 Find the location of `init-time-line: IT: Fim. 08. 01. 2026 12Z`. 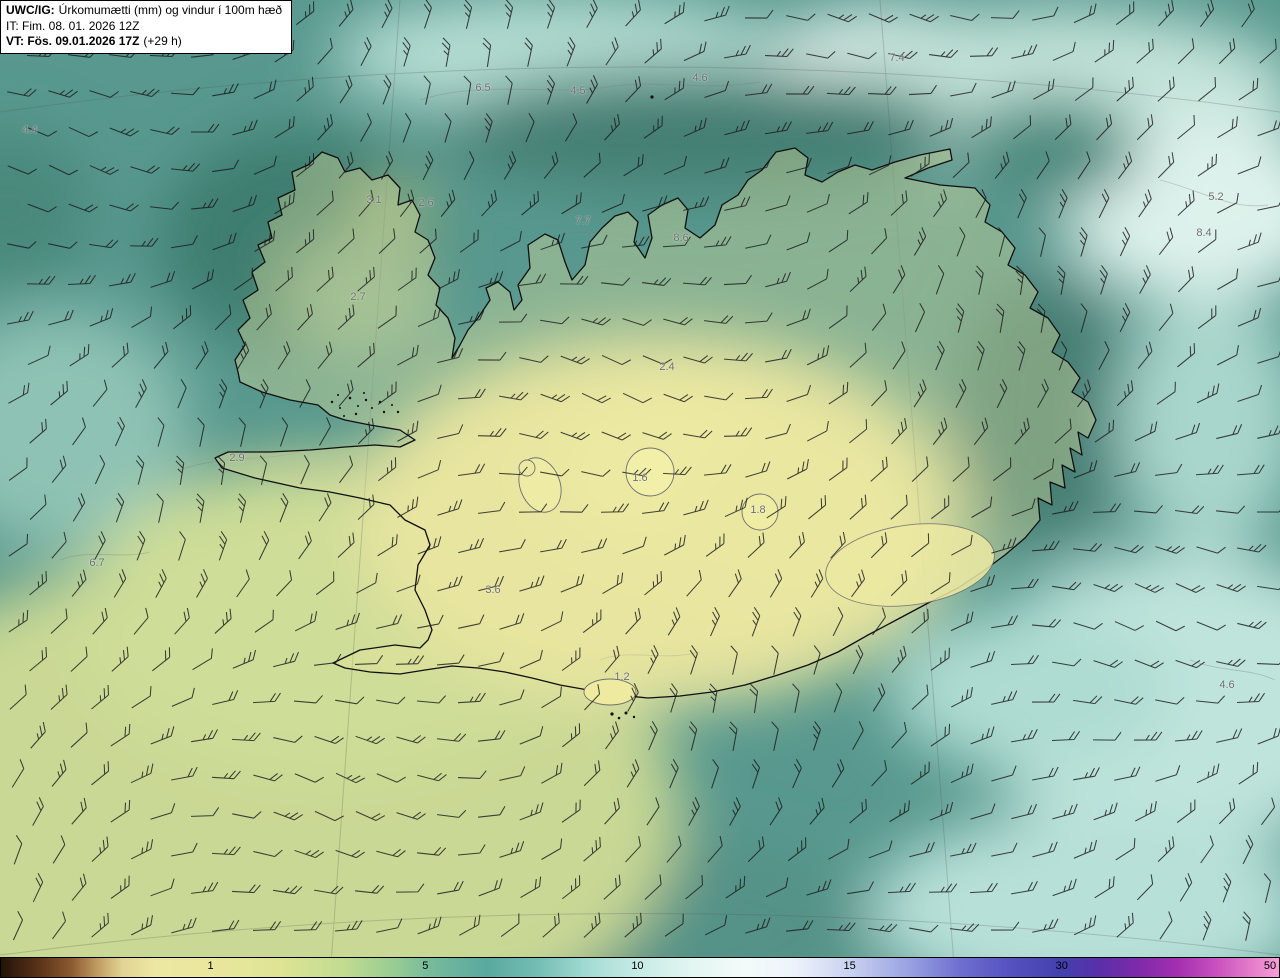

init-time-line: IT: Fim. 08. 01. 2026 12Z is located at coordinates (73, 25).